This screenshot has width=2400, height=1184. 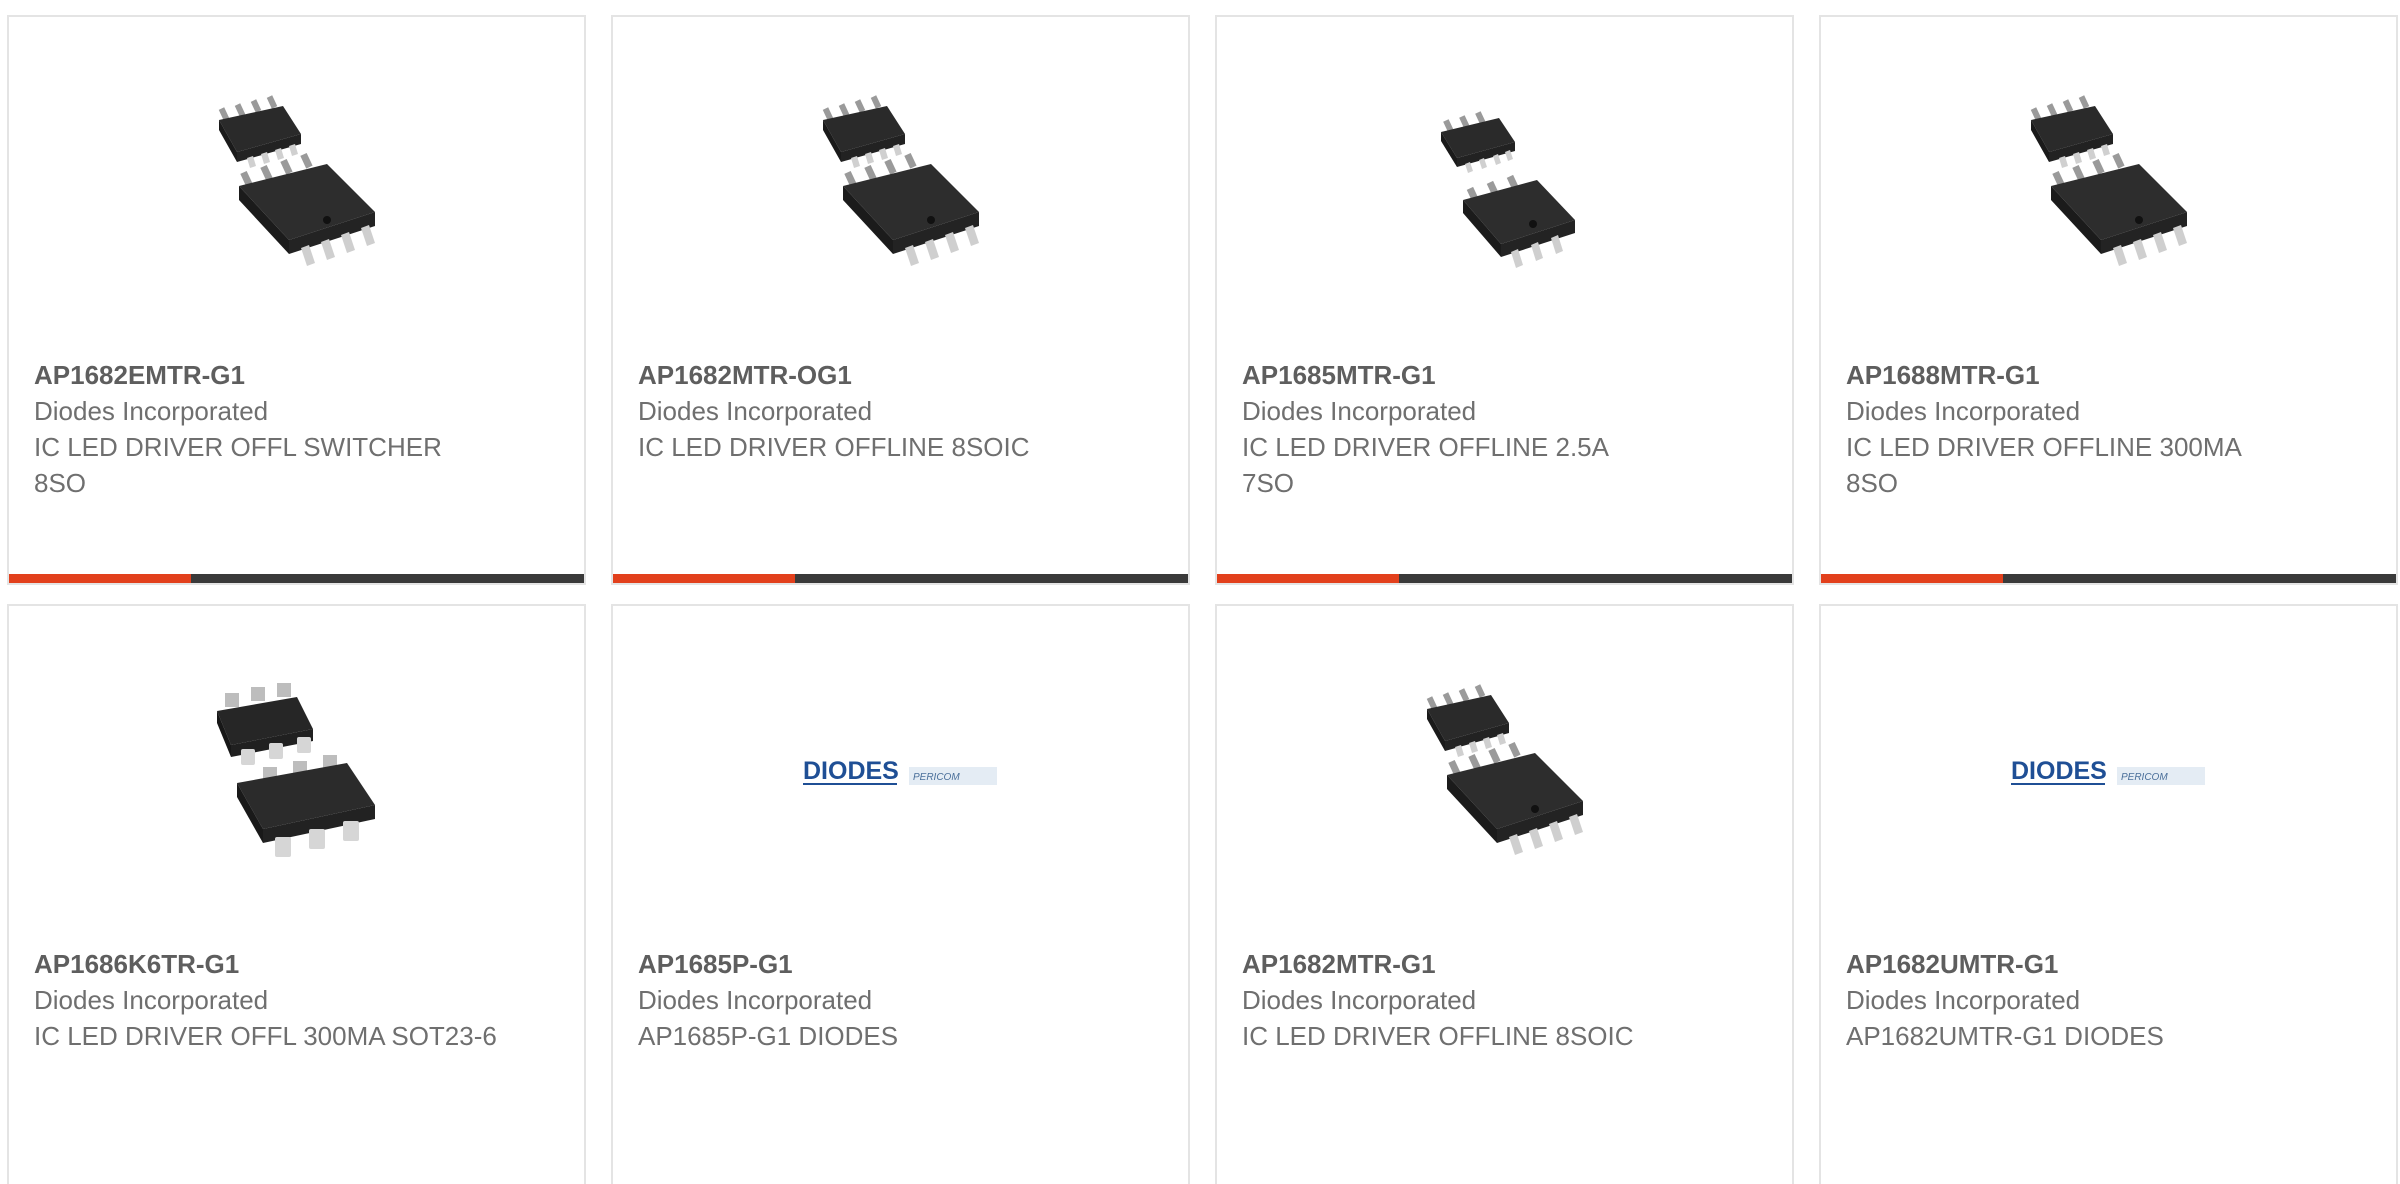 What do you see at coordinates (2108, 375) in the screenshot?
I see `part-number: AP1688MTR-G1` at bounding box center [2108, 375].